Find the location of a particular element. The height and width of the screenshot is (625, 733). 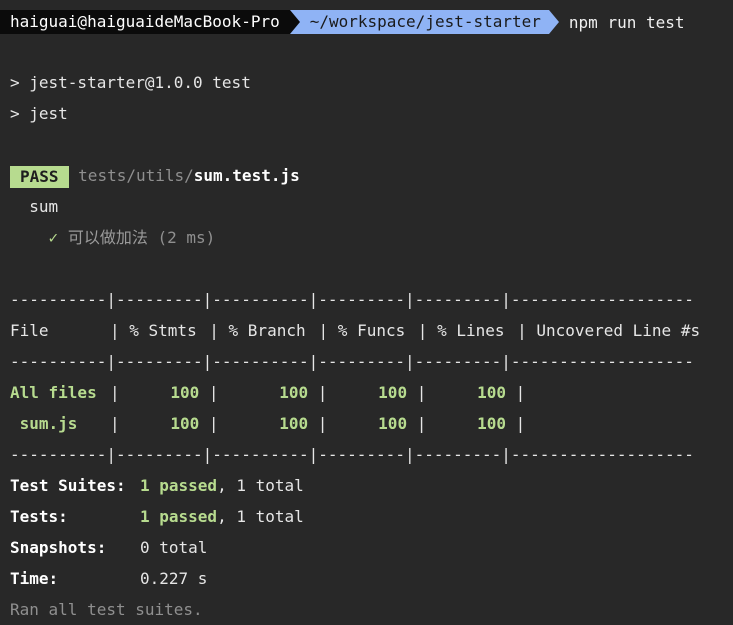

test-file-dir: tests/utils/ is located at coordinates (136, 175).